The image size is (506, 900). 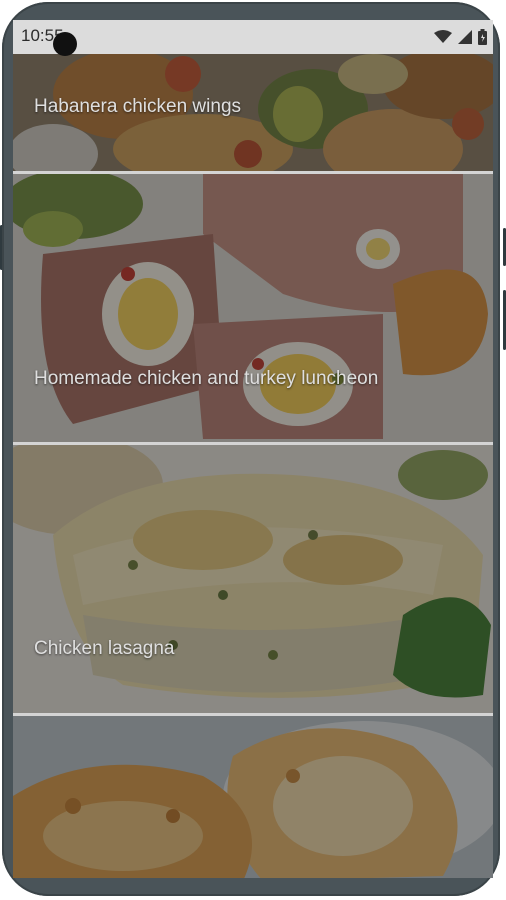 I want to click on status-icons, so click(x=460, y=37).